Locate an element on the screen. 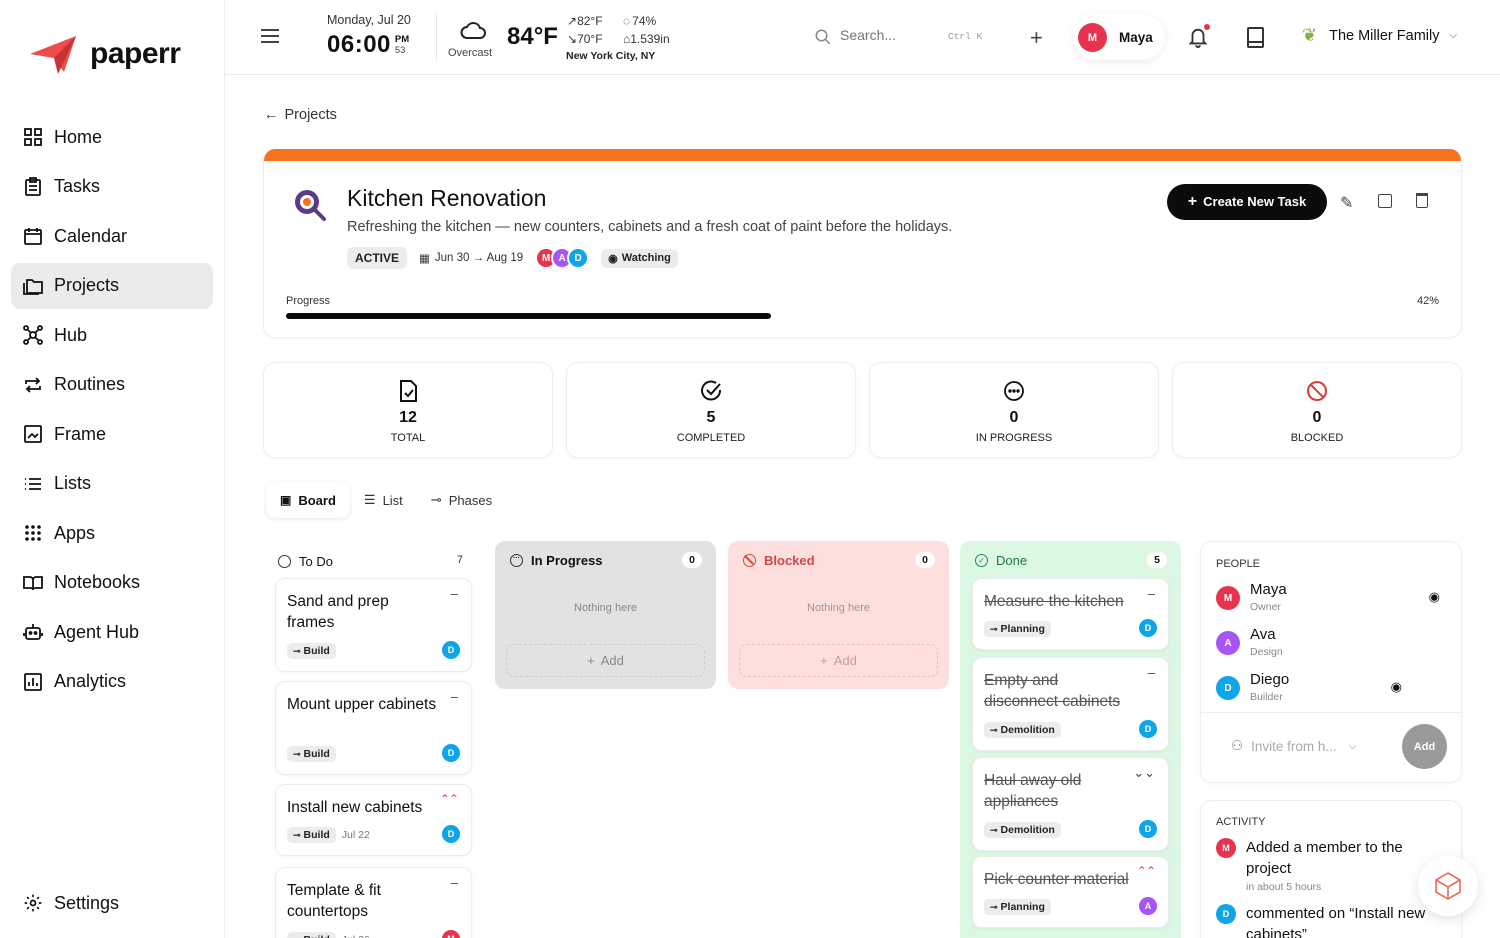 The image size is (1500, 938). tab-list: ☰ List is located at coordinates (383, 500).